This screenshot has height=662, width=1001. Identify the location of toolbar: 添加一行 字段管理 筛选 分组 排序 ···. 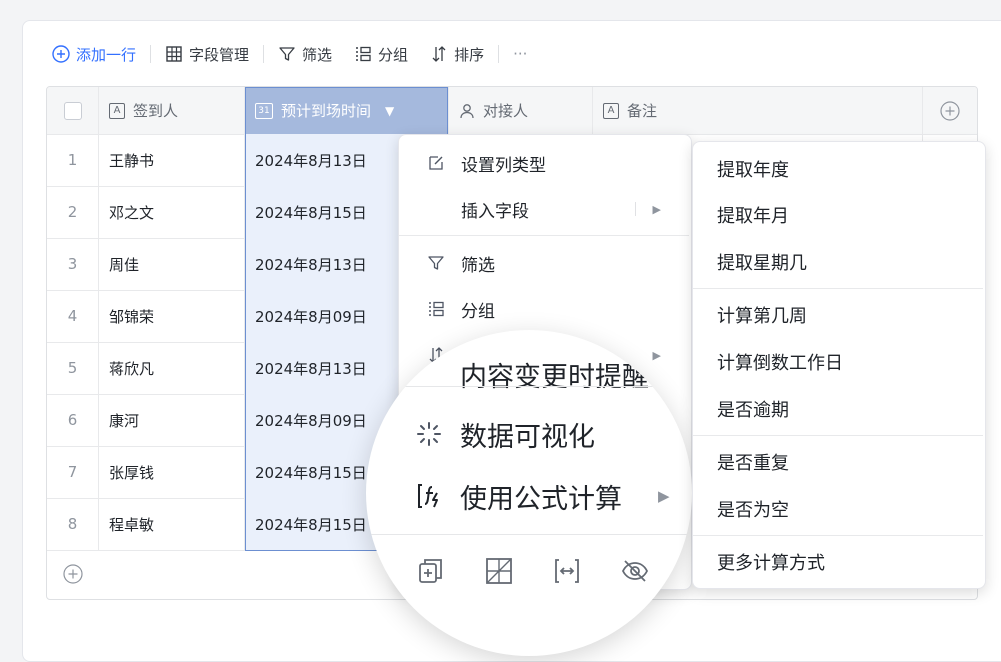
(289, 54).